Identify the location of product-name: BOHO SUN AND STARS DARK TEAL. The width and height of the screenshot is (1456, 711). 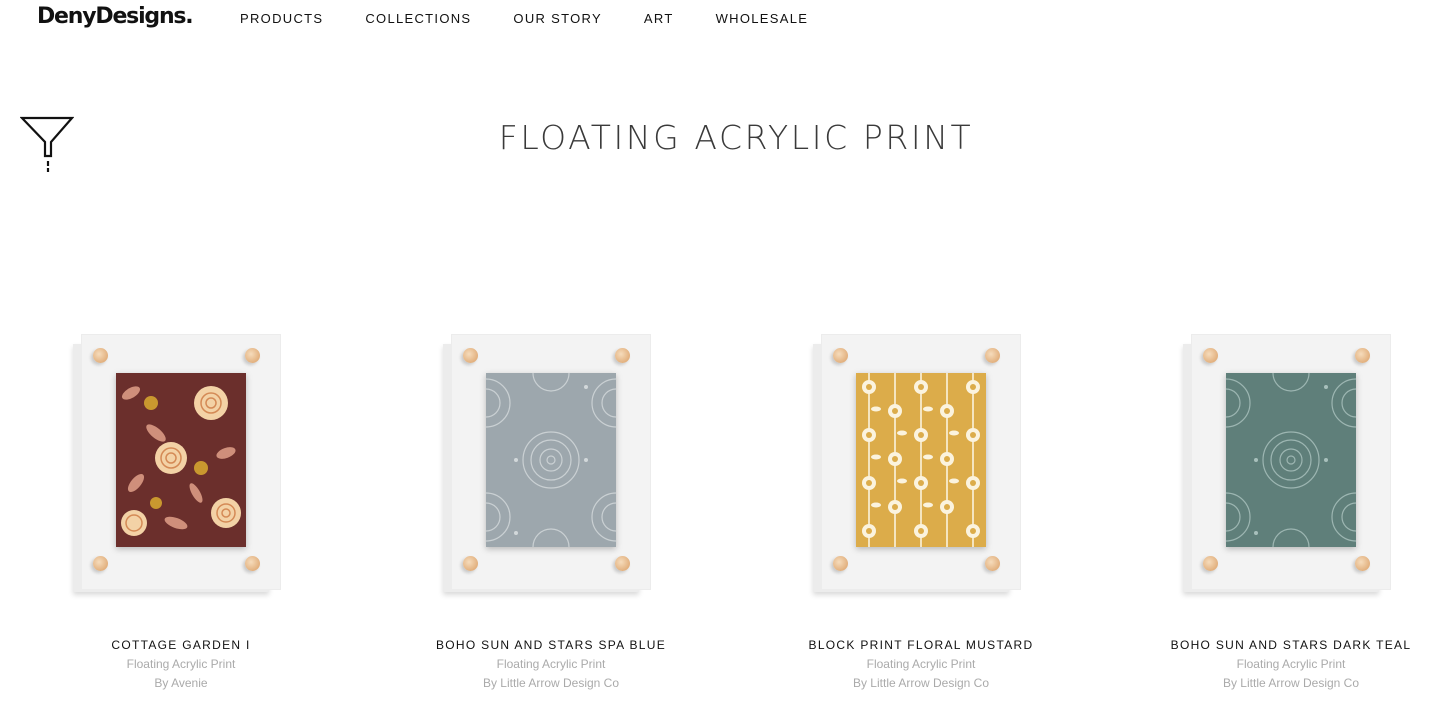
(1291, 645).